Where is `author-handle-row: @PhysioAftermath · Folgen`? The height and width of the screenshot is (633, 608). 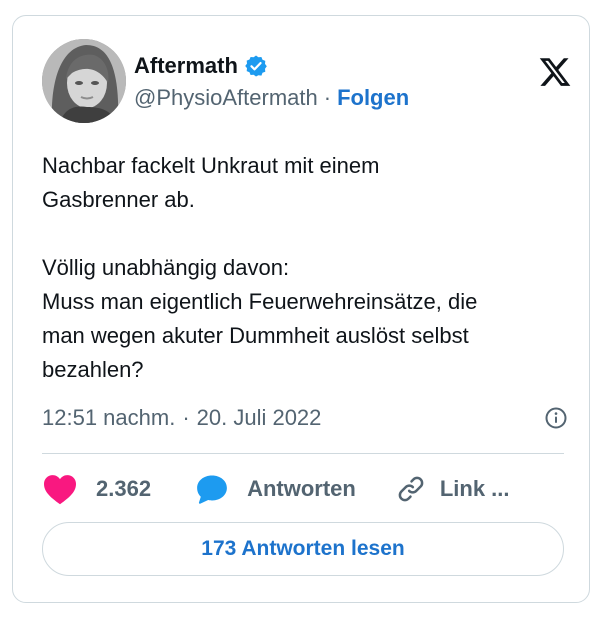
author-handle-row: @PhysioAftermath · Folgen is located at coordinates (271, 98).